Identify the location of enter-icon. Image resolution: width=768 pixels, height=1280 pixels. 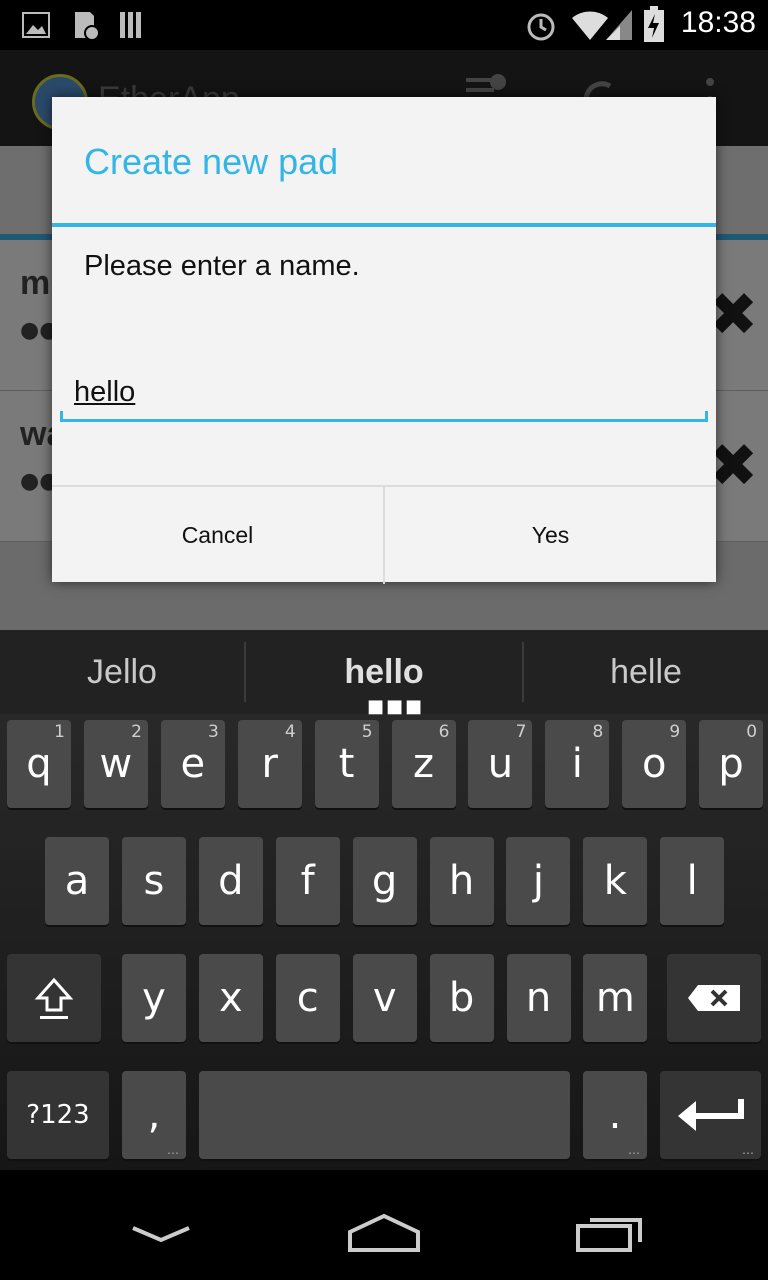
(710, 1115).